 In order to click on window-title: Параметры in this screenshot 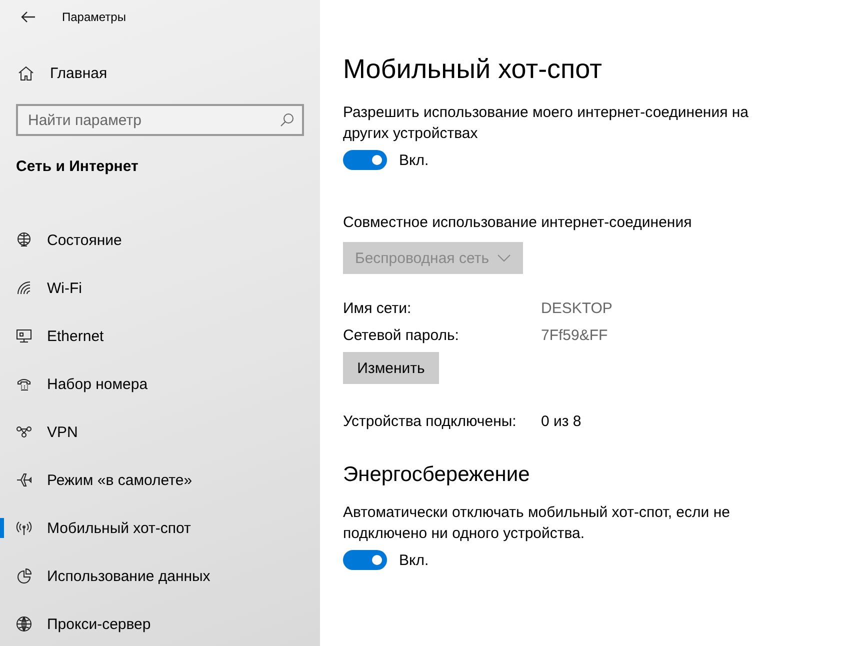, I will do `click(94, 17)`.